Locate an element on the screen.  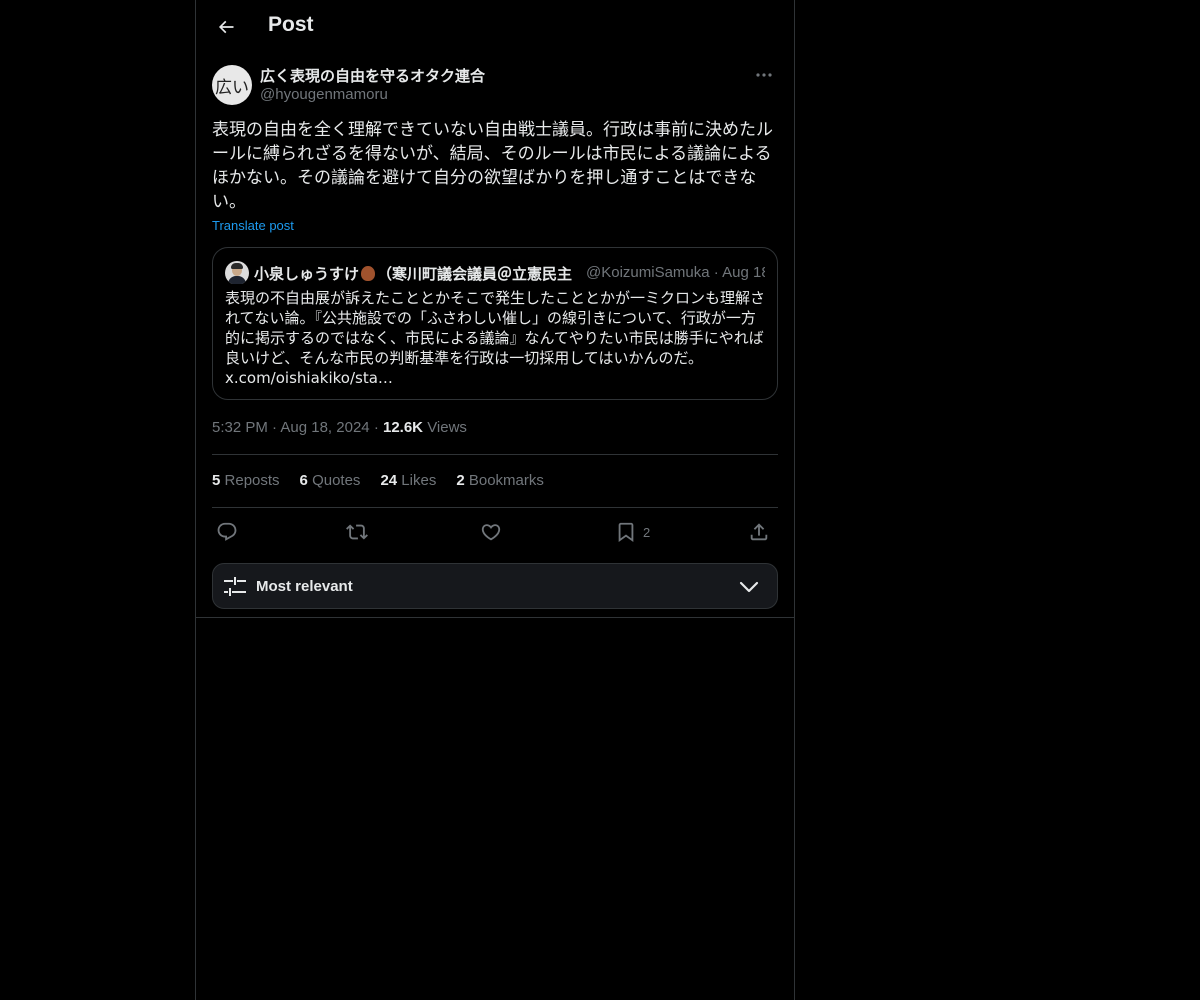
page-title: Post is located at coordinates (291, 24).